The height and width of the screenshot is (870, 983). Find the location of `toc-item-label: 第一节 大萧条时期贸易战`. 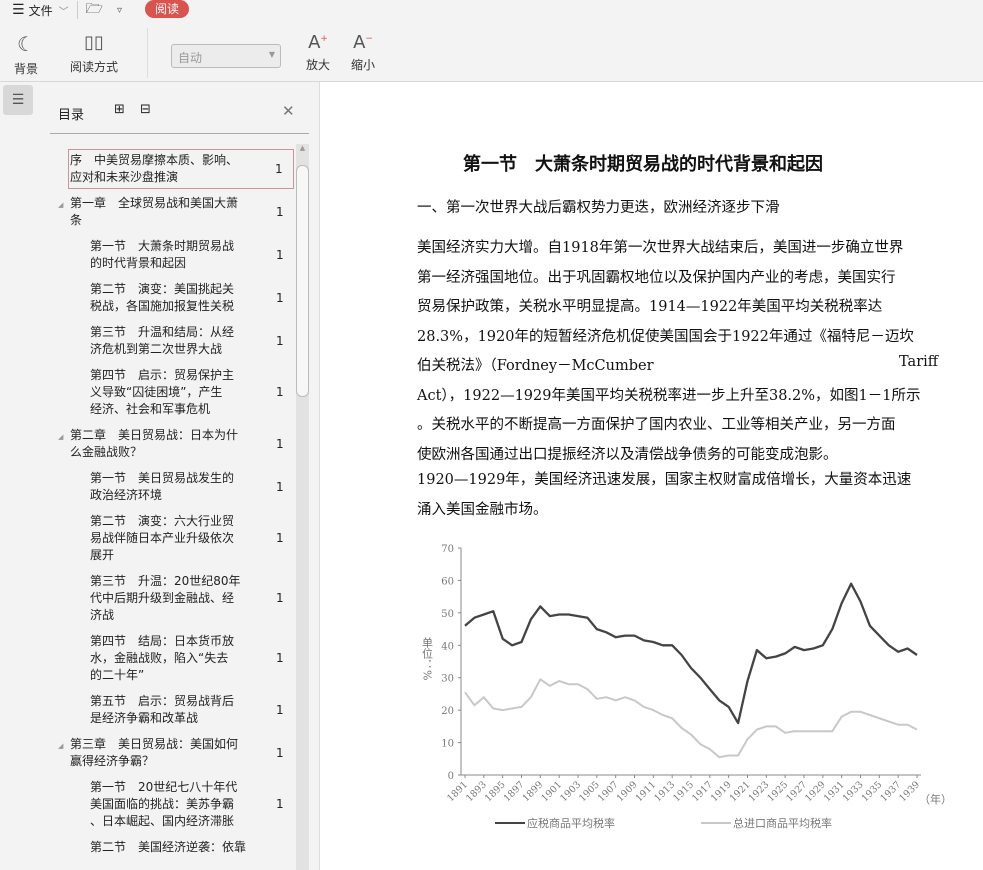

toc-item-label: 第一节 大萧条时期贸易战 is located at coordinates (162, 246).